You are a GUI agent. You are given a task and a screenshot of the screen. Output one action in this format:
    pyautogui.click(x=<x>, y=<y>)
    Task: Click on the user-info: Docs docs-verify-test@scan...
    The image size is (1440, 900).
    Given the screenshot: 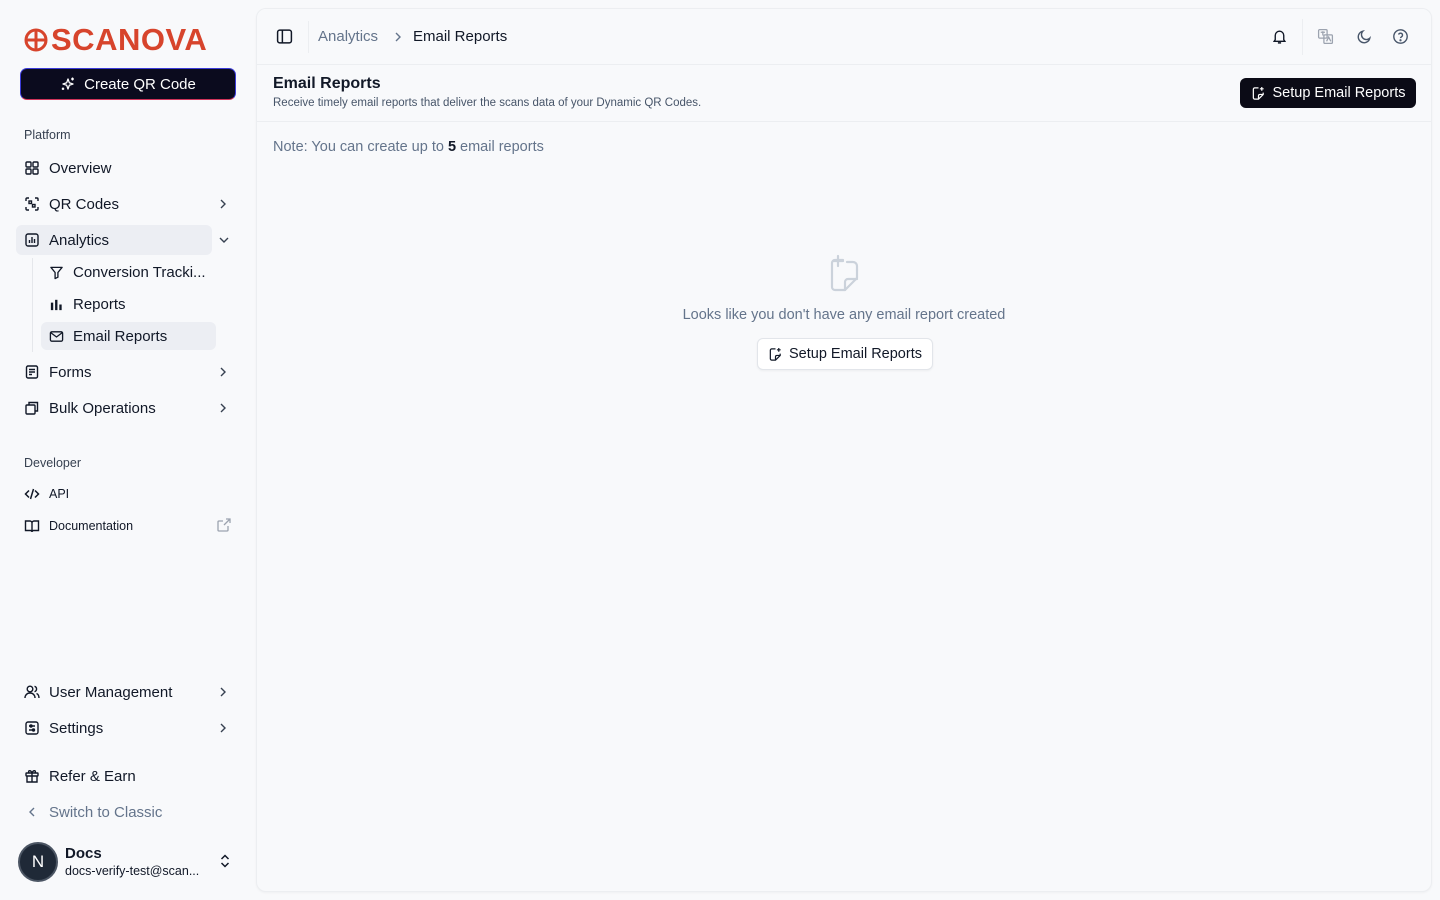 What is the action you would take?
    pyautogui.click(x=132, y=862)
    